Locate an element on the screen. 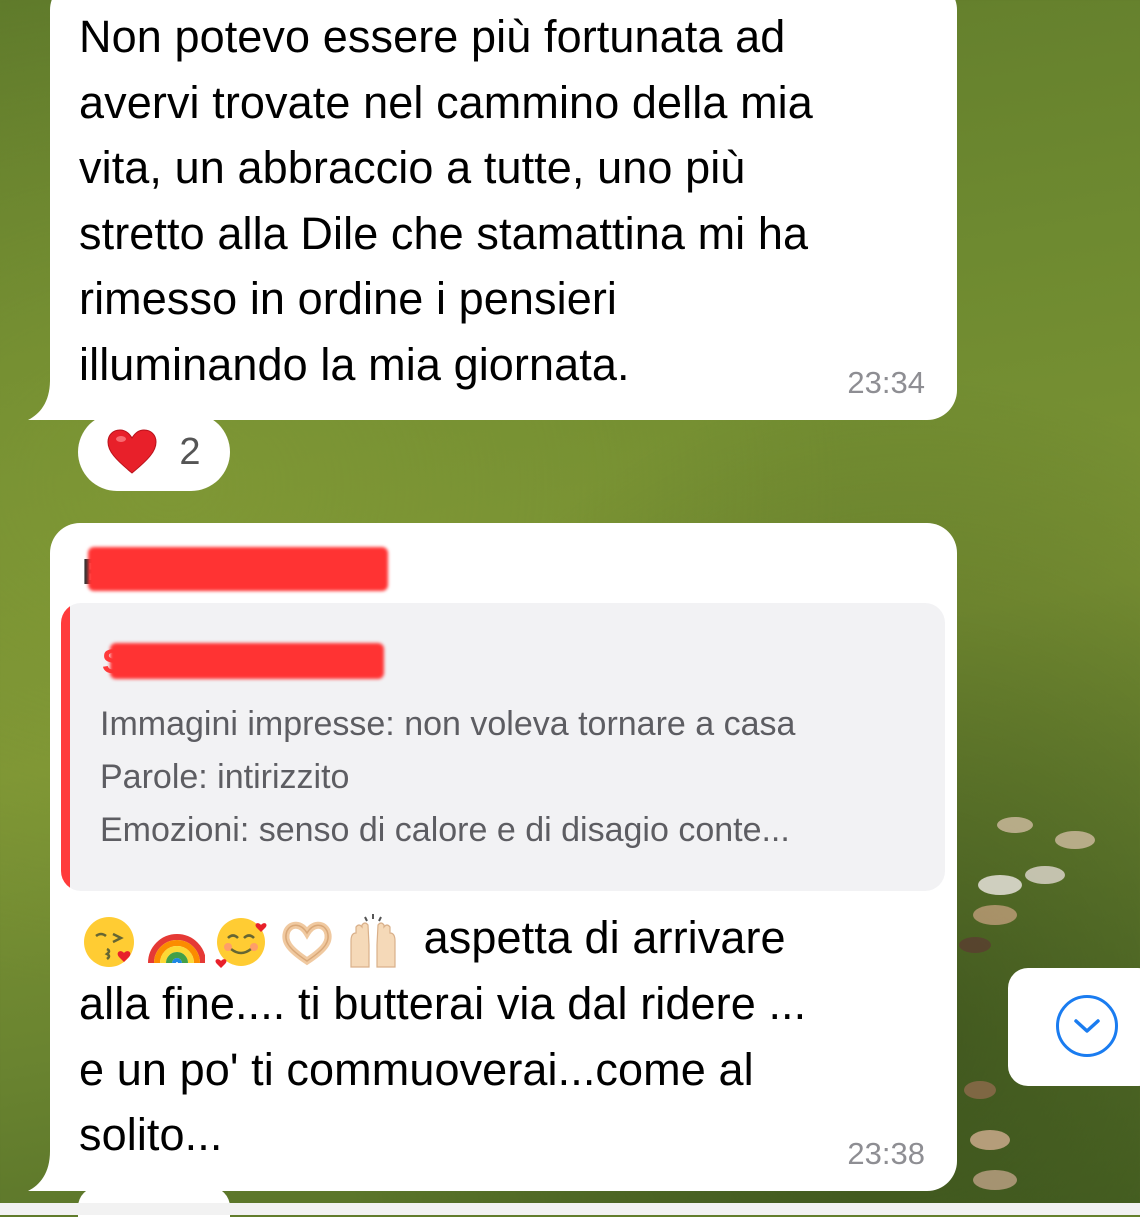 The height and width of the screenshot is (1217, 1140). quote-author: S is located at coordinates (245, 661).